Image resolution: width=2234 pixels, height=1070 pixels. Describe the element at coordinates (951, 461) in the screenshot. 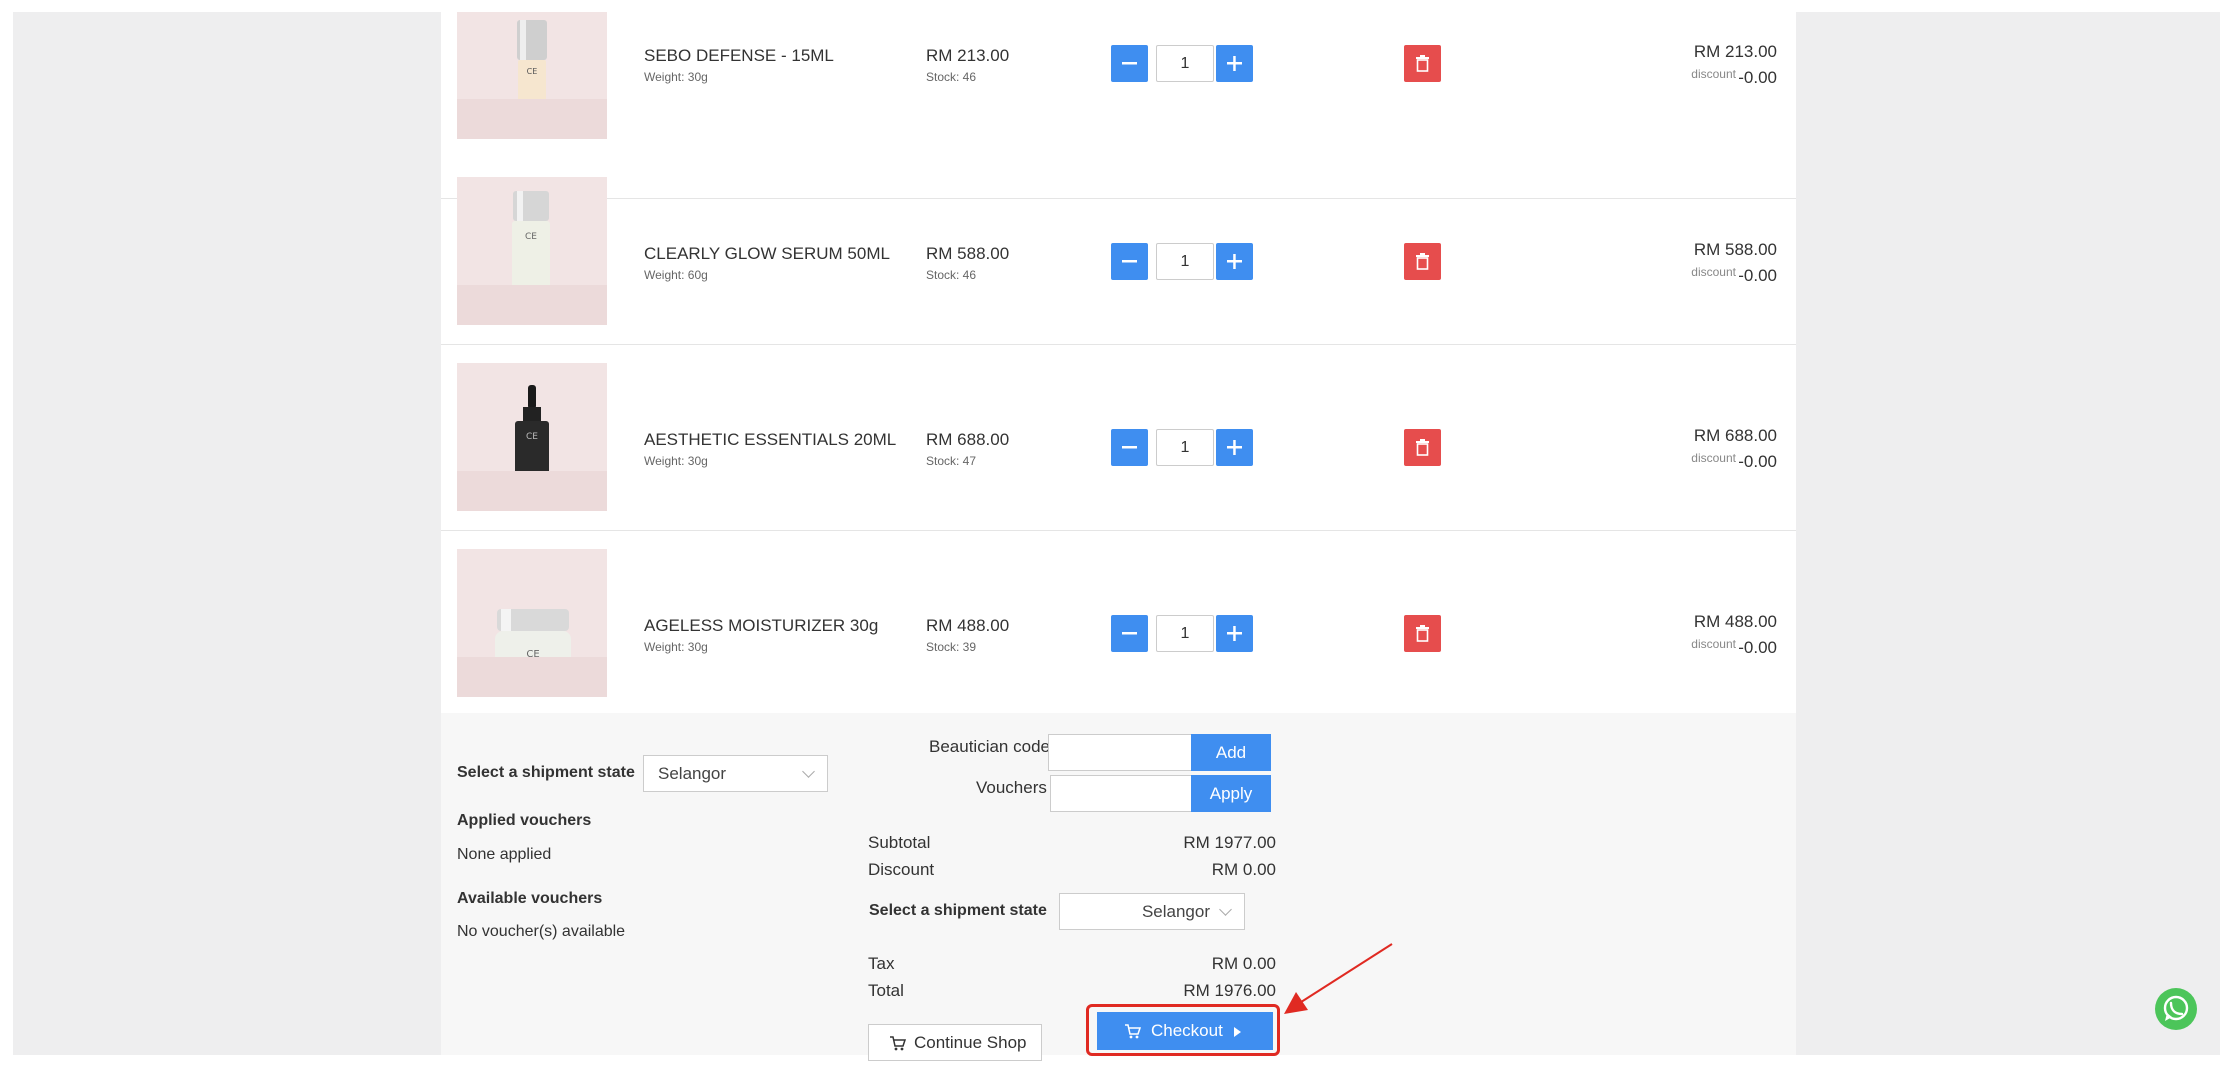

I see `product-stock: Stock: 47` at that location.